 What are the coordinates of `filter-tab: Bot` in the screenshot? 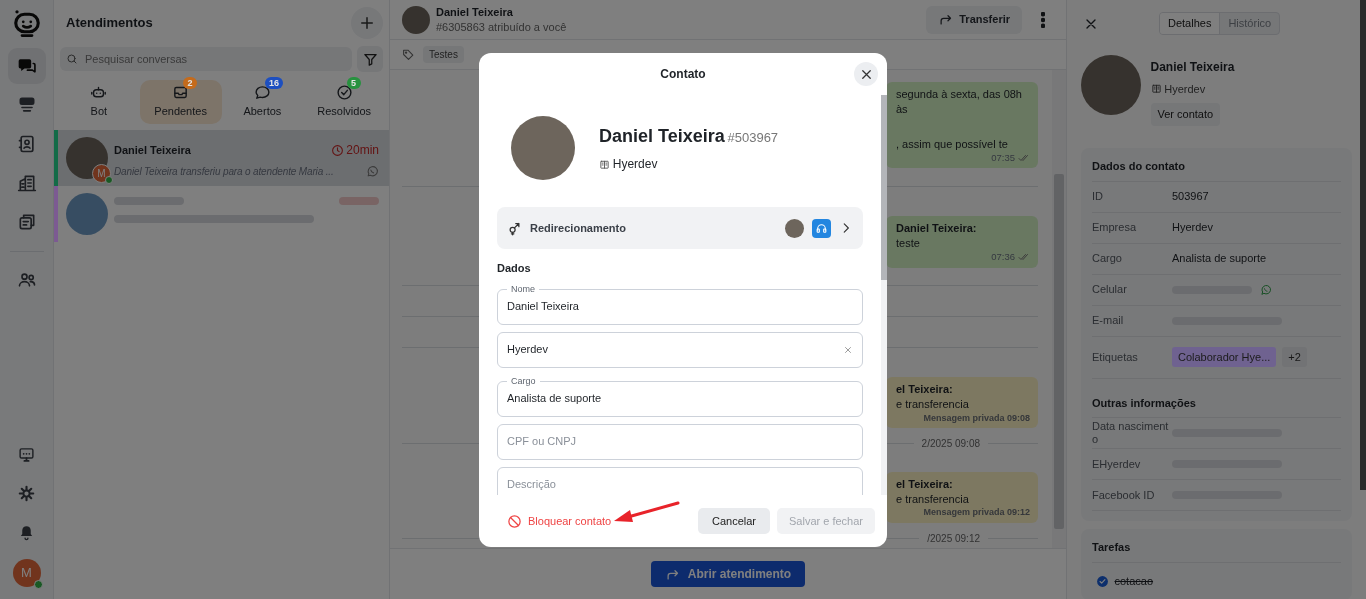 It's located at (99, 102).